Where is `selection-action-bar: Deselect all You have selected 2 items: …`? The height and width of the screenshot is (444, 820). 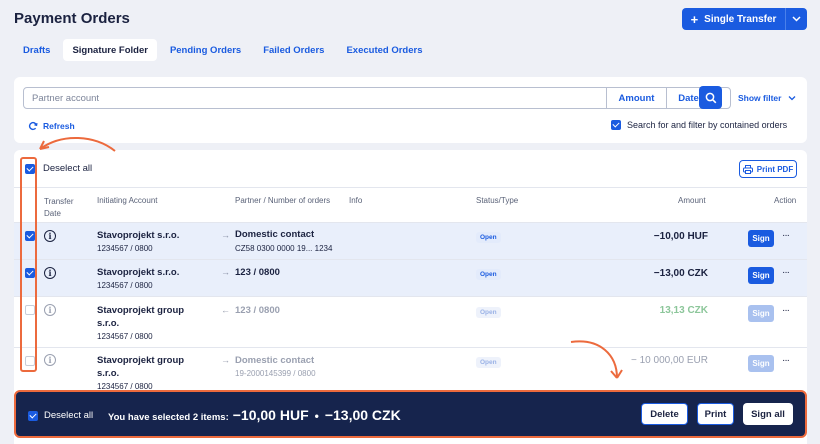
selection-action-bar: Deselect all You have selected 2 items: … is located at coordinates (410, 414).